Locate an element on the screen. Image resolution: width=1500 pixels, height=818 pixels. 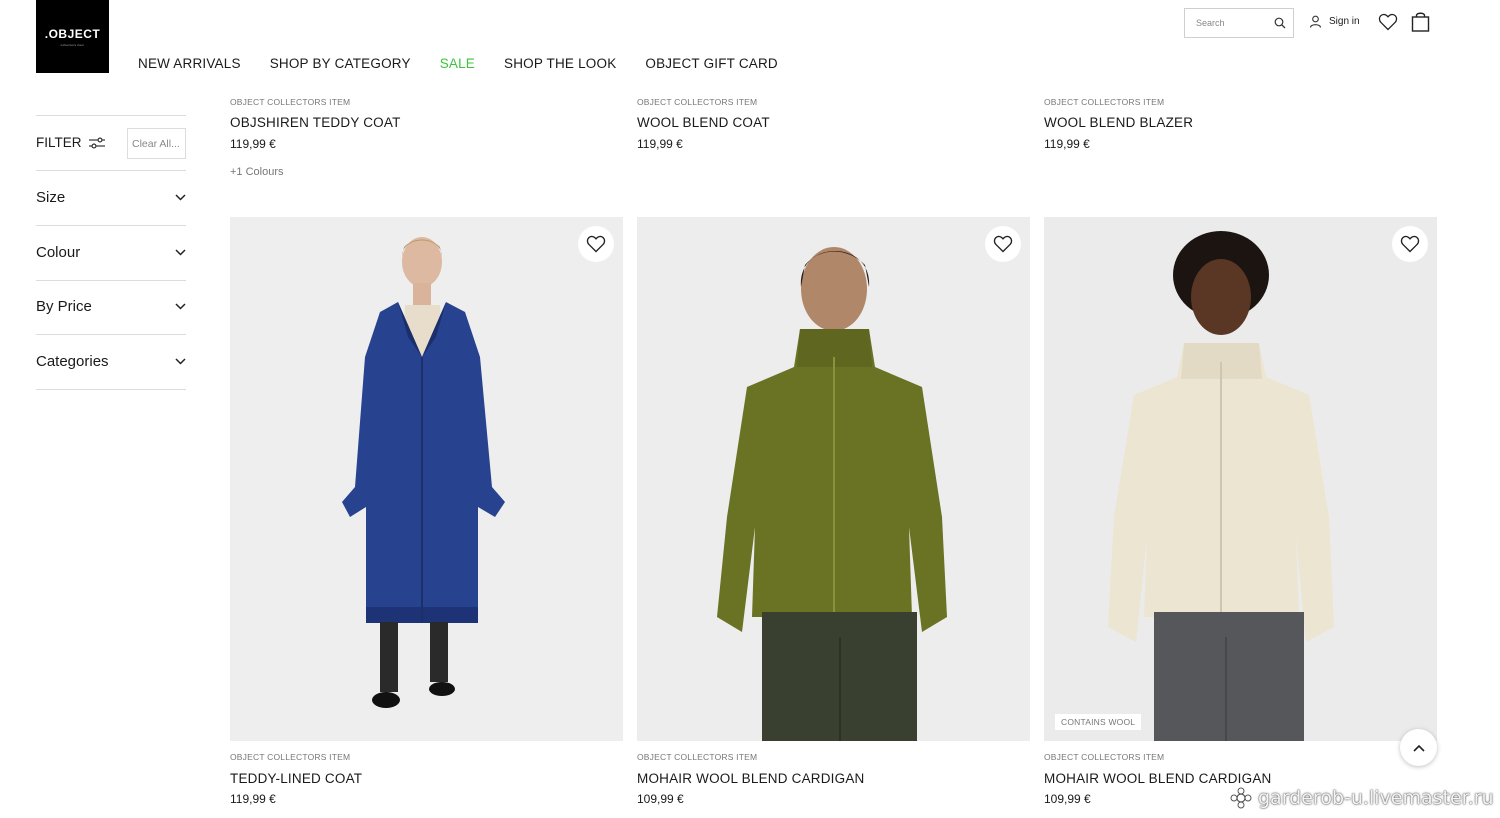
facet-size: Size is located at coordinates (111, 197).